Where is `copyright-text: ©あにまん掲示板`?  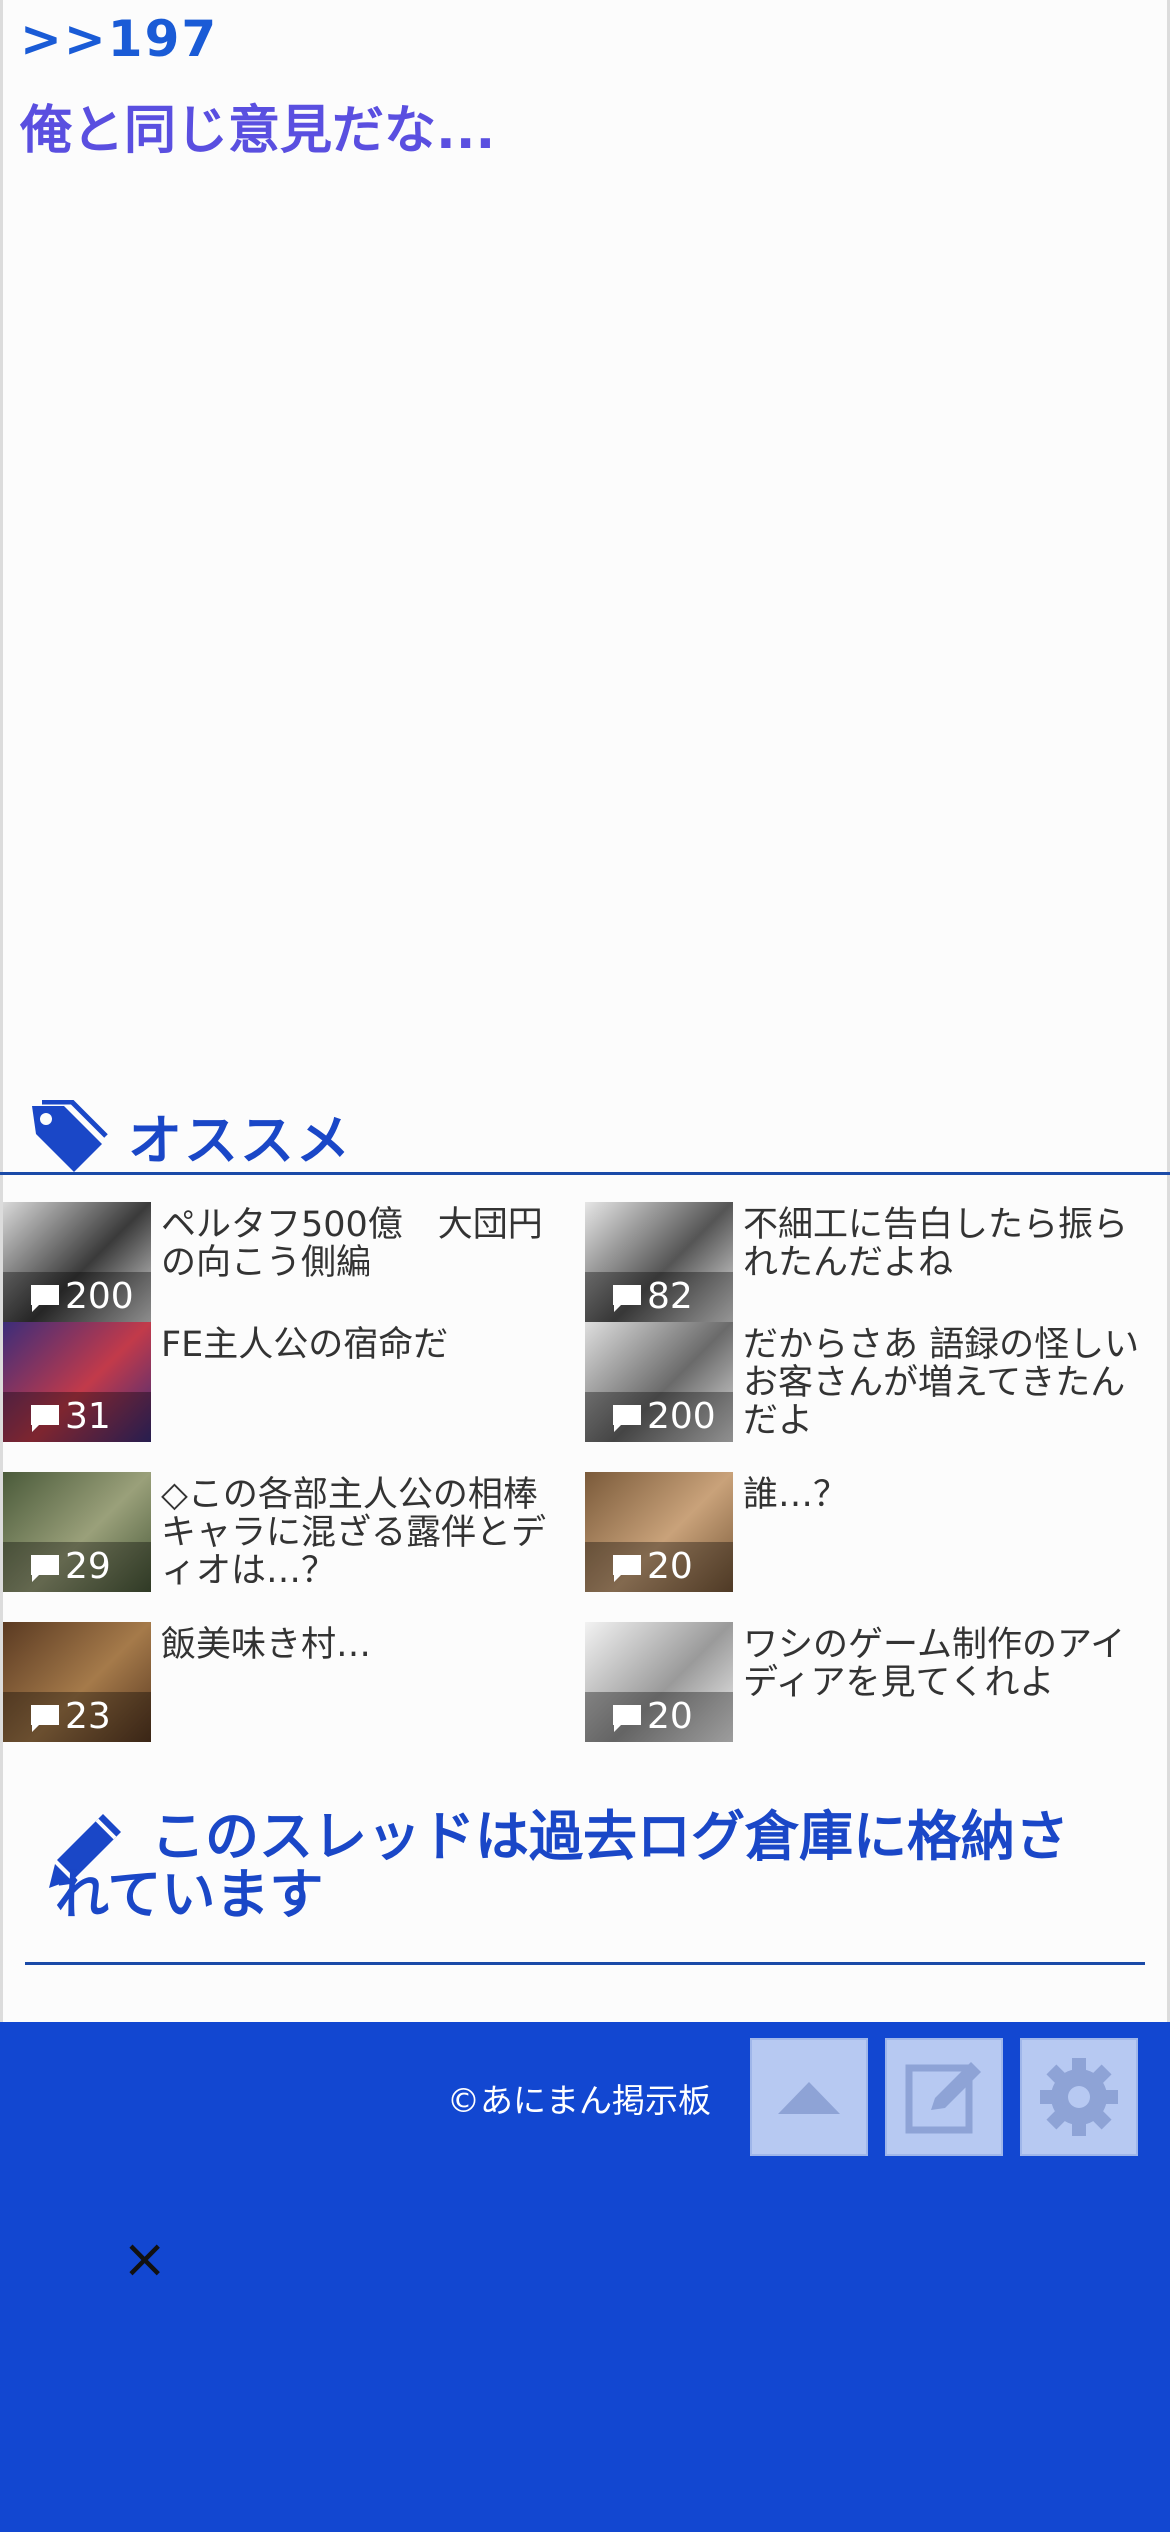 copyright-text: ©あにまん掲示板 is located at coordinates (579, 2100).